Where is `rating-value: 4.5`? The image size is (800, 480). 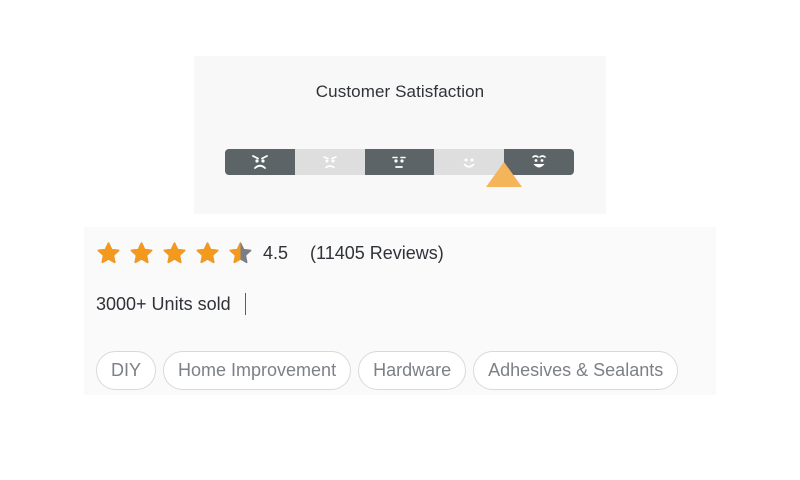
rating-value: 4.5 is located at coordinates (276, 252).